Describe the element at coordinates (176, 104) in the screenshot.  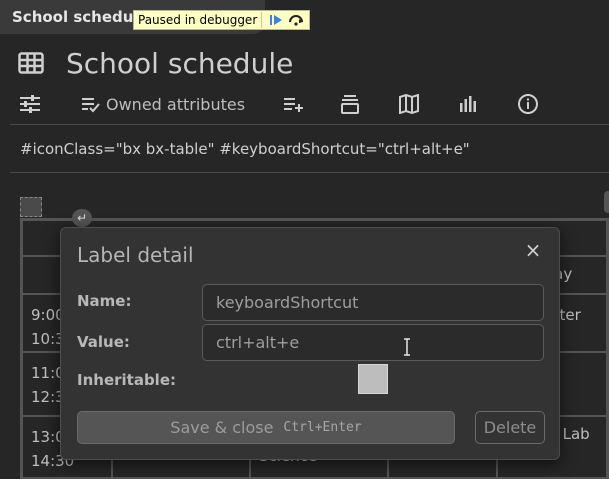
I see `owned-attributes-label: Owned attributes` at that location.